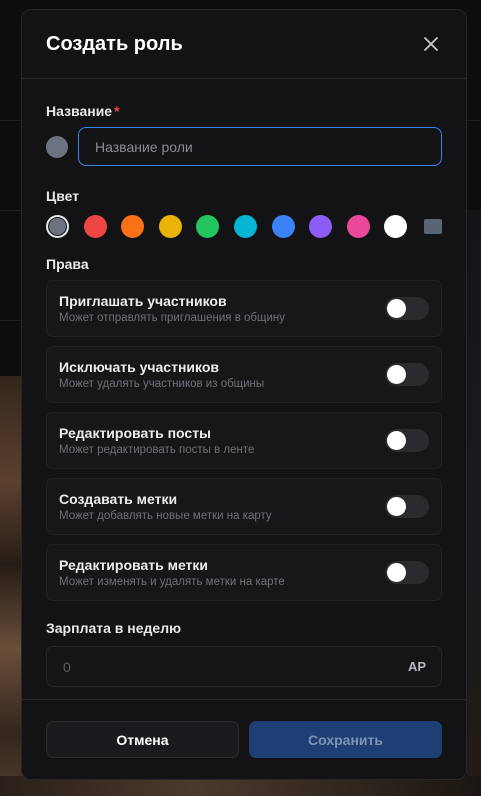 Image resolution: width=481 pixels, height=796 pixels. I want to click on permission-description: Может отправлять приглашения в общину, so click(172, 318).